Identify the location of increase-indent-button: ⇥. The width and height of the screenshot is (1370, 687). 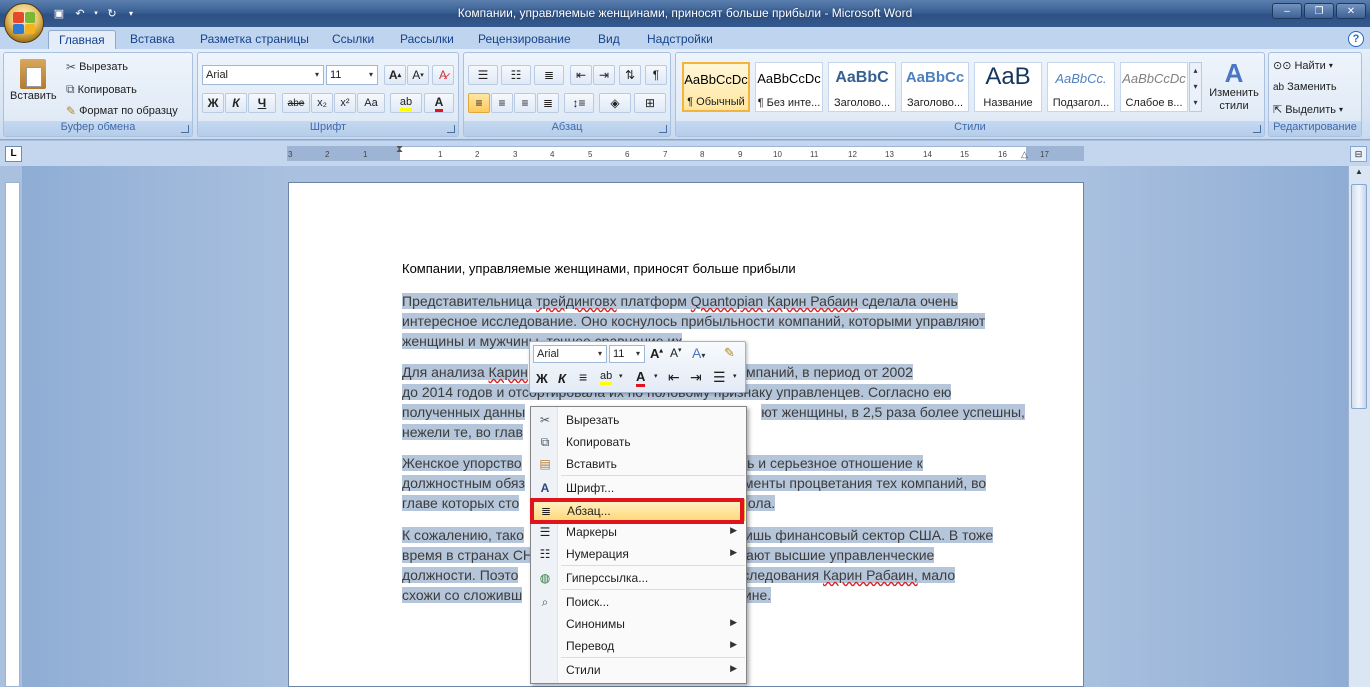
(604, 75).